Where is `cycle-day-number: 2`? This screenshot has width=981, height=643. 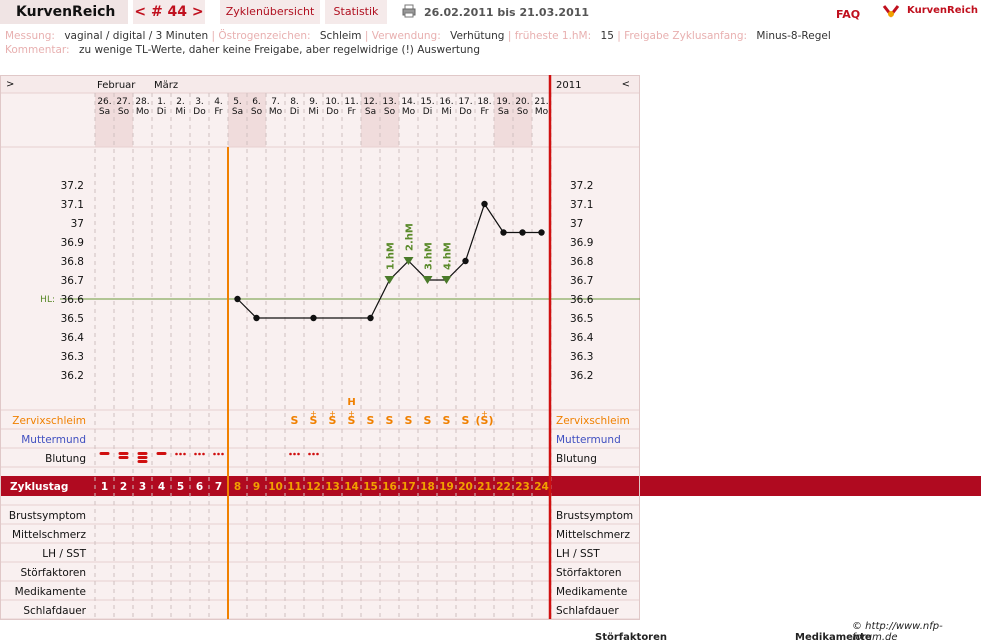
cycle-day-number: 2 is located at coordinates (123, 487).